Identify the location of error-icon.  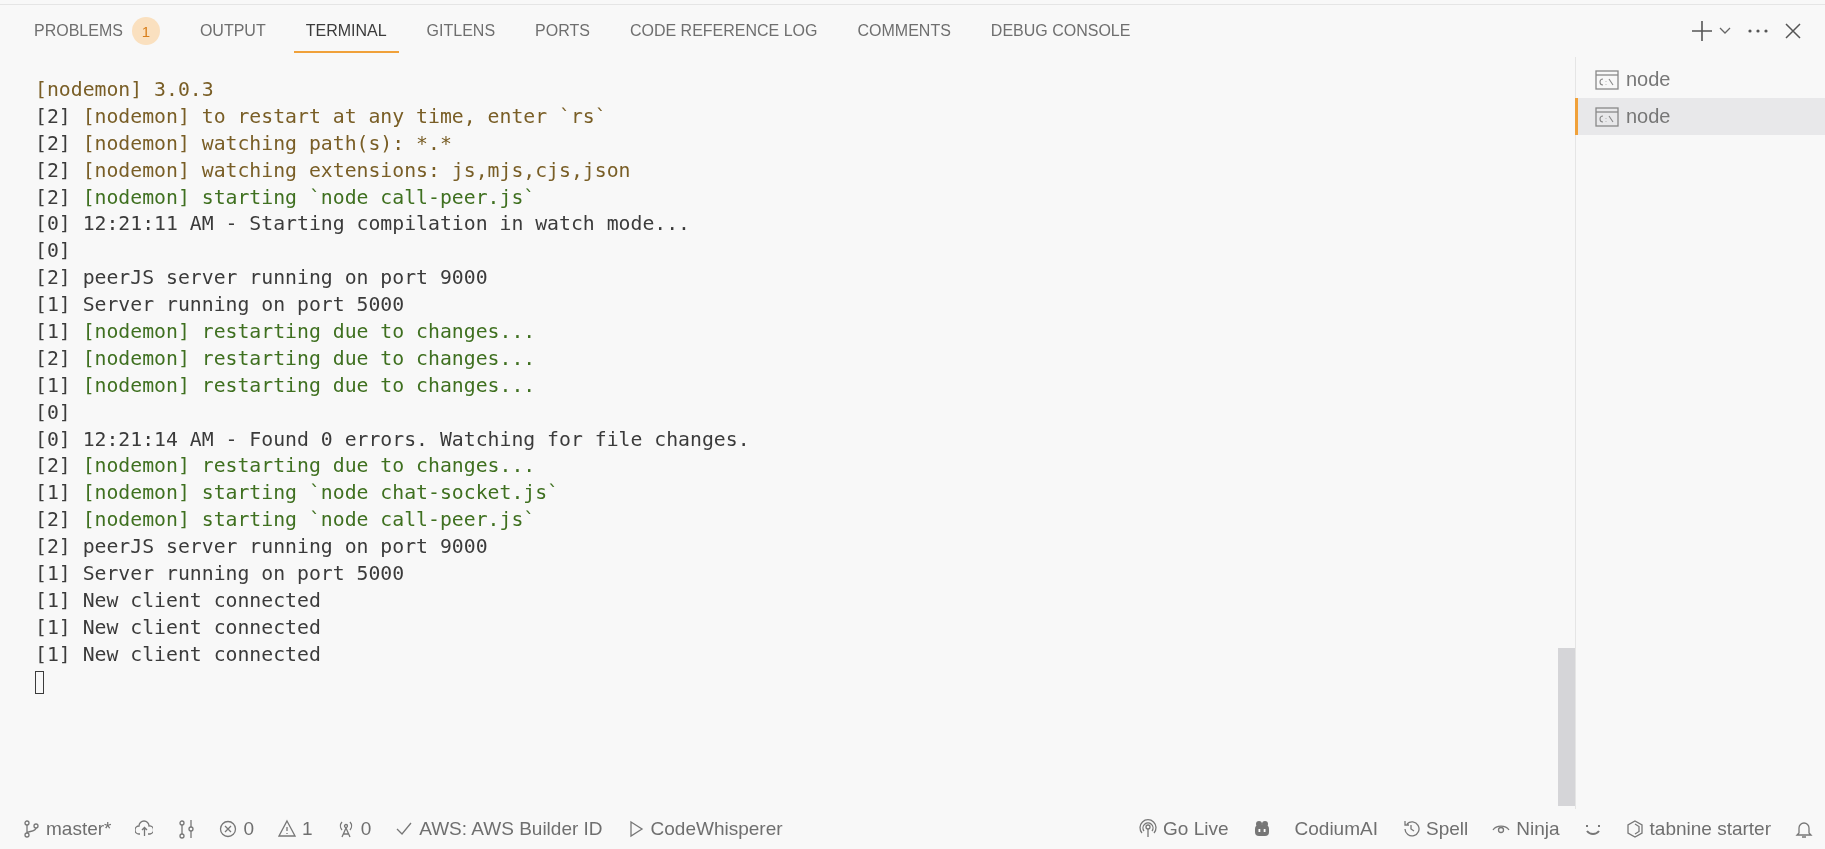
(228, 829).